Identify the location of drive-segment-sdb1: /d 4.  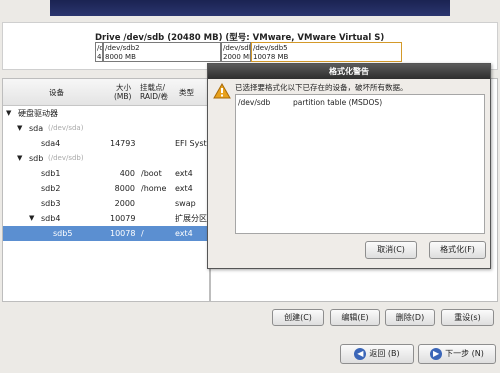
(99, 52).